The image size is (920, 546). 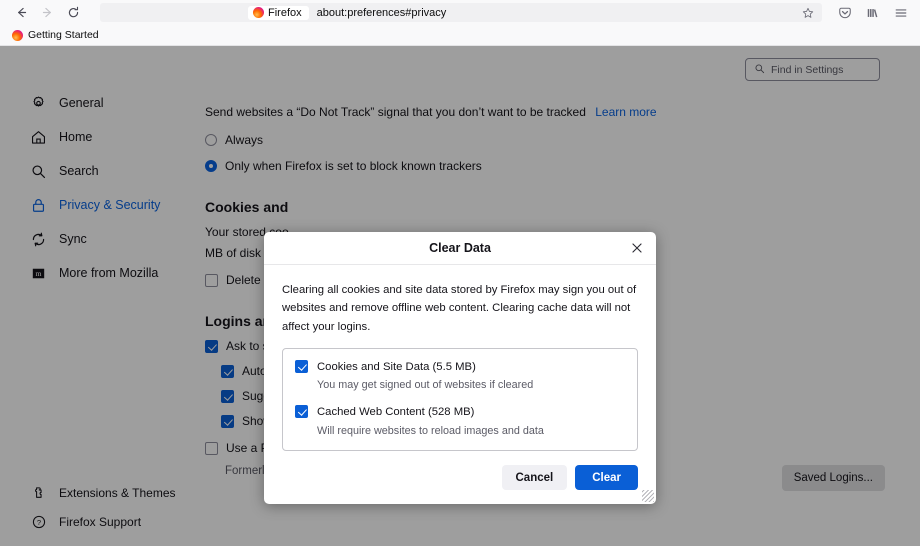 What do you see at coordinates (606, 478) in the screenshot?
I see `clear-button: Clear` at bounding box center [606, 478].